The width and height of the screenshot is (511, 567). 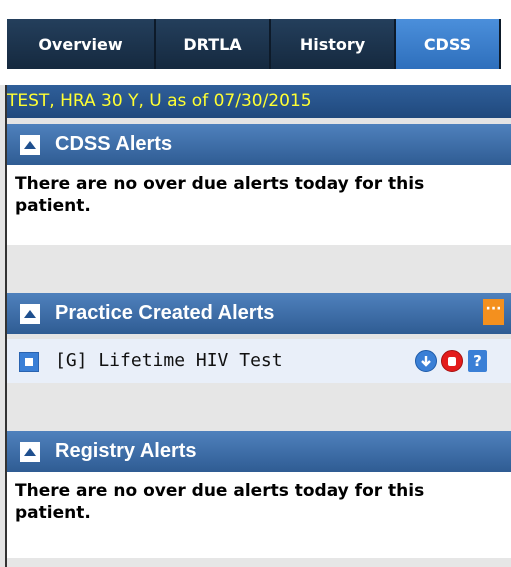 I want to click on list-item: [G] Lifetime HIV Test ?, so click(x=259, y=361).